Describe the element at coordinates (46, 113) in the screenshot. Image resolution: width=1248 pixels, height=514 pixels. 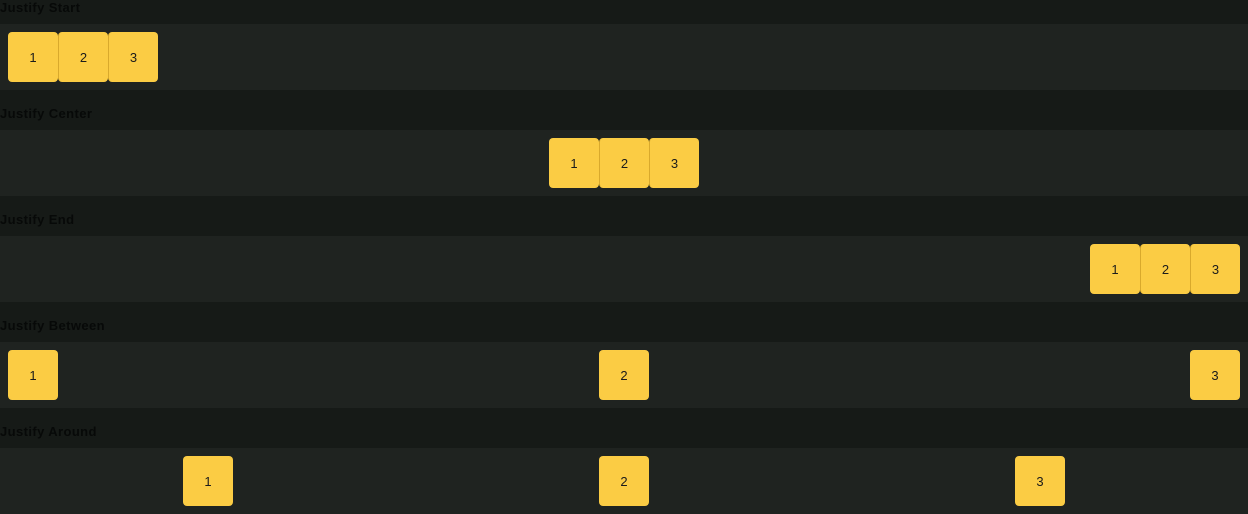
I see `section-label: Justify Center` at that location.